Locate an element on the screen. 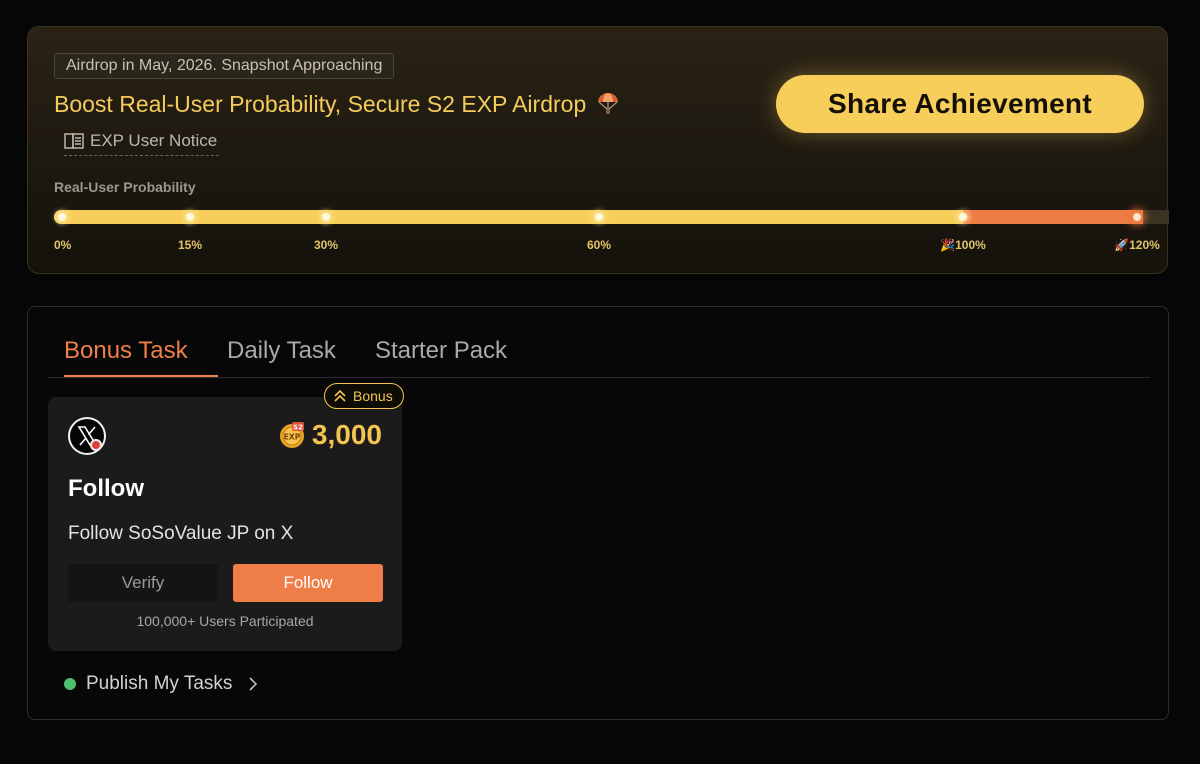 This screenshot has width=1200, height=764. bonus-badge: Bonus is located at coordinates (364, 396).